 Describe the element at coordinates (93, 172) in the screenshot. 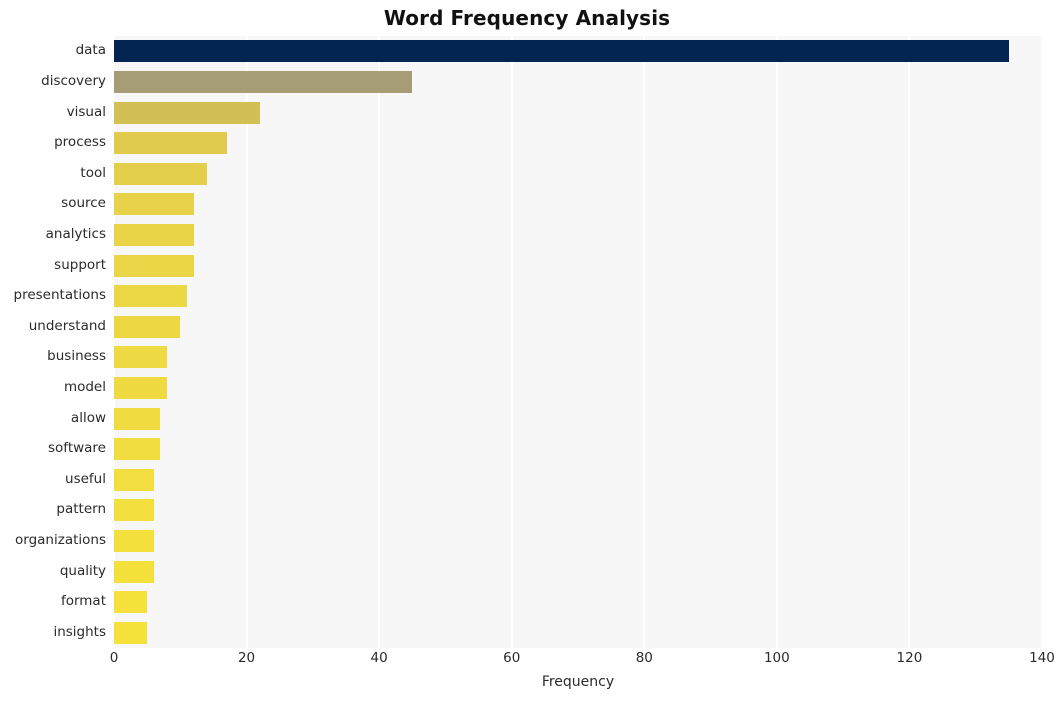

I see `y-axis-tick-label: tool` at that location.